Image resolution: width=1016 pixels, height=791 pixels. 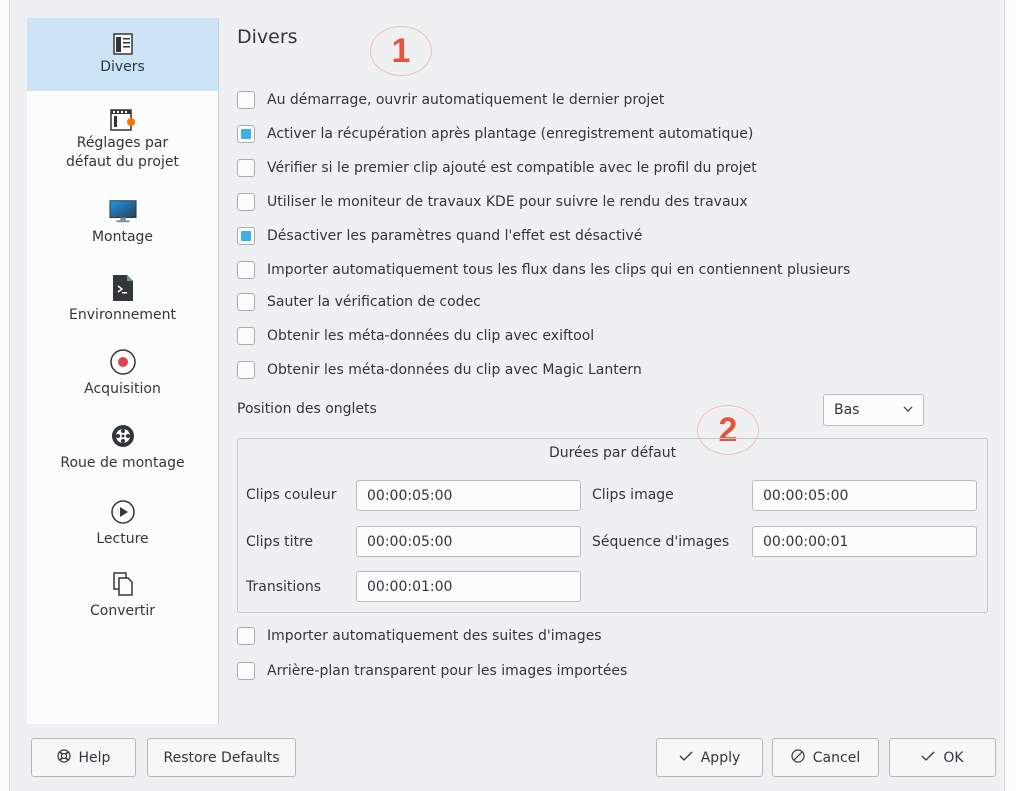 I want to click on apply-button-label: Apply, so click(x=720, y=757).